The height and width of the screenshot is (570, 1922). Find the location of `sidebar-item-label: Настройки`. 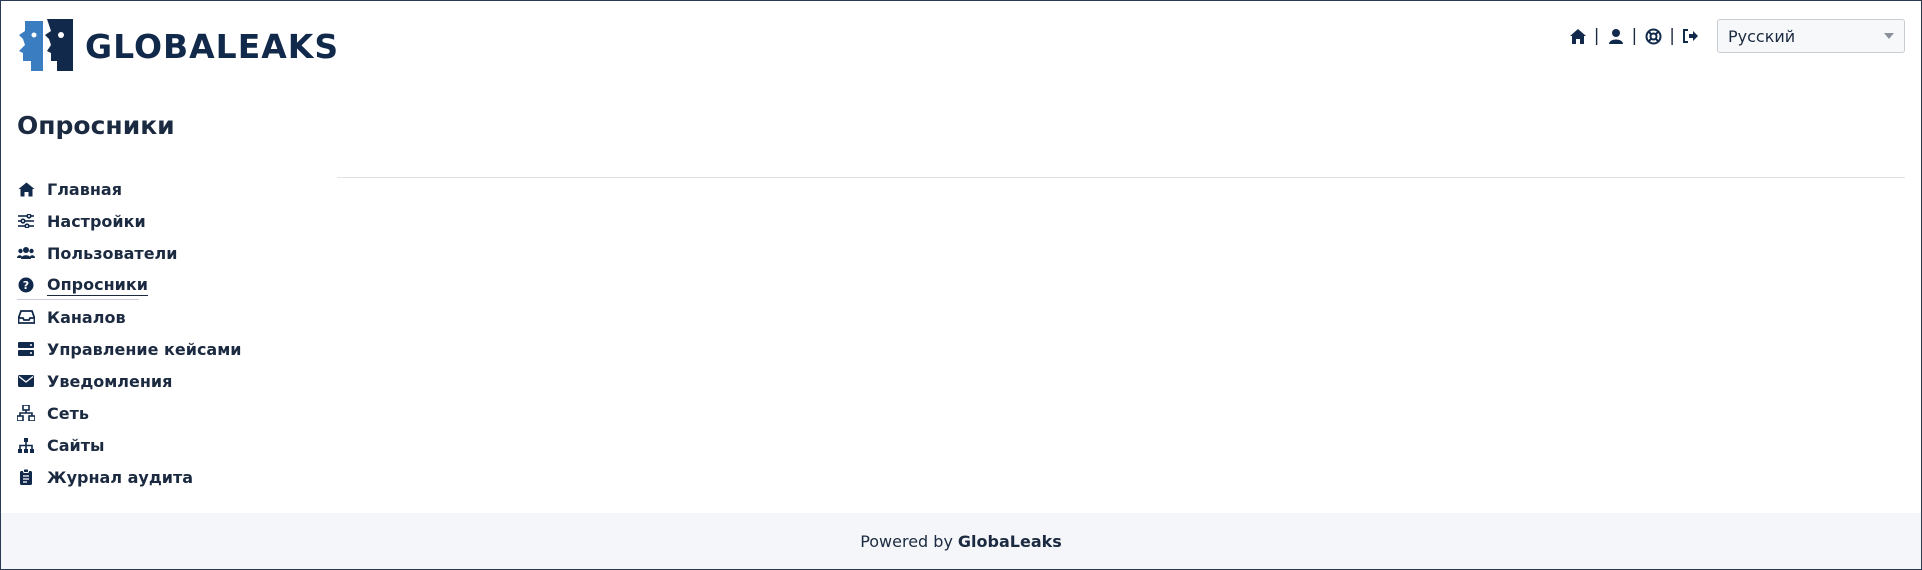

sidebar-item-label: Настройки is located at coordinates (96, 221).